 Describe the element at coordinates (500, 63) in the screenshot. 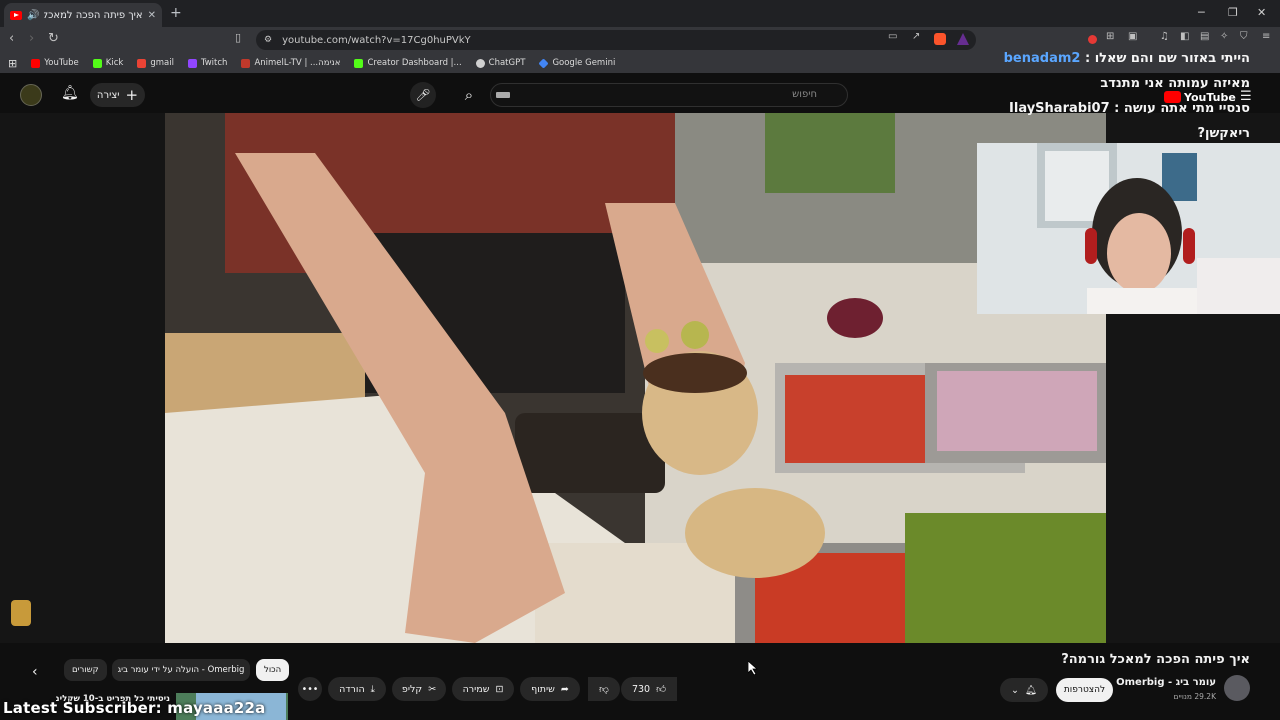

I see `bookmark-chatgpt: ChatGPT` at that location.